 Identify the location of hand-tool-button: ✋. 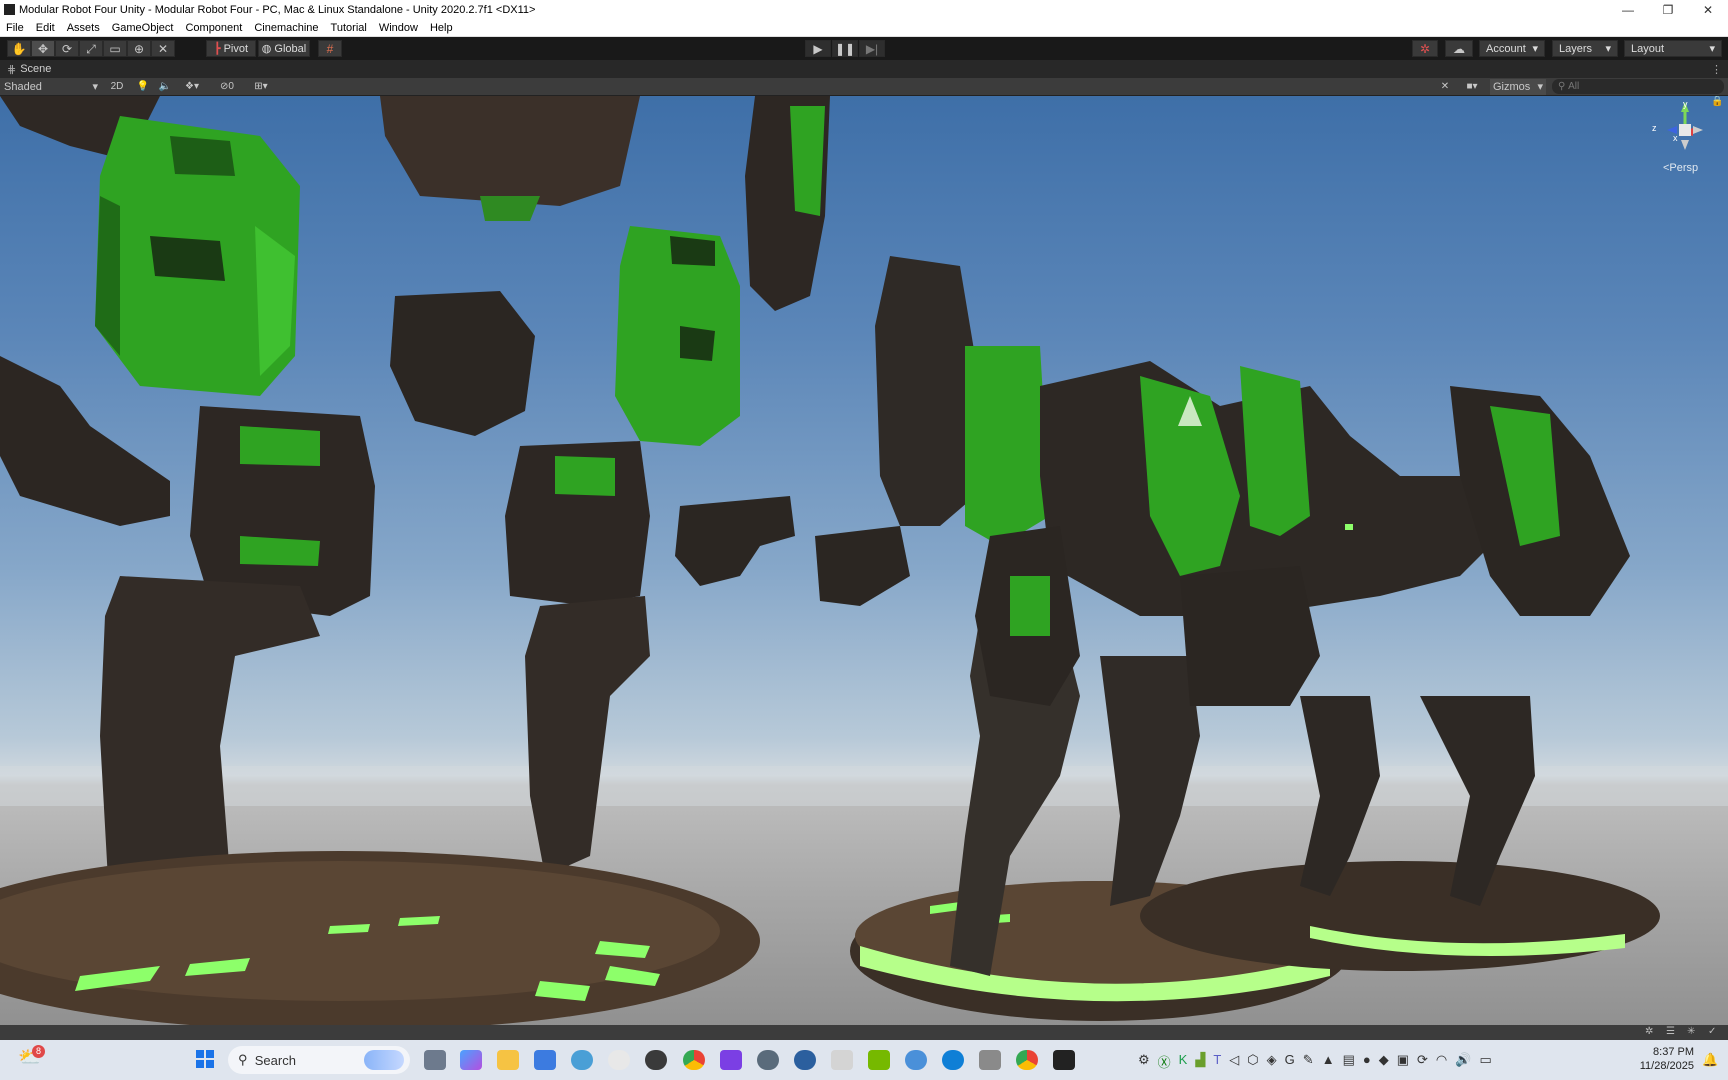
(19, 48).